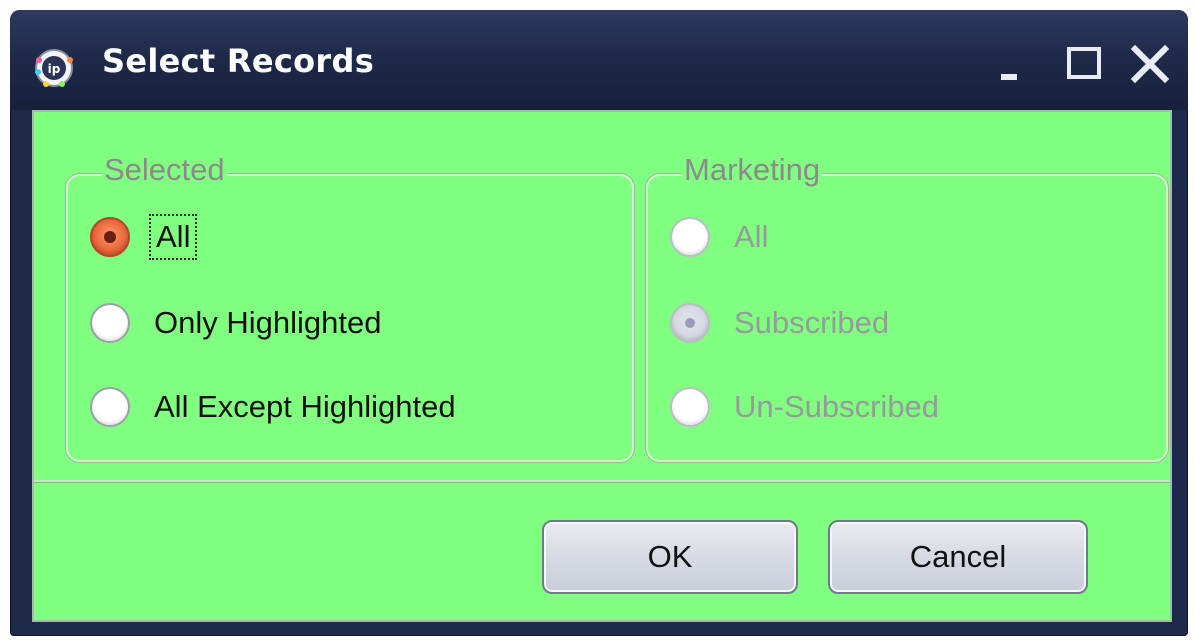 Image resolution: width=1195 pixels, height=642 pixels. Describe the element at coordinates (812, 322) in the screenshot. I see `radio-label: Subscribed` at that location.